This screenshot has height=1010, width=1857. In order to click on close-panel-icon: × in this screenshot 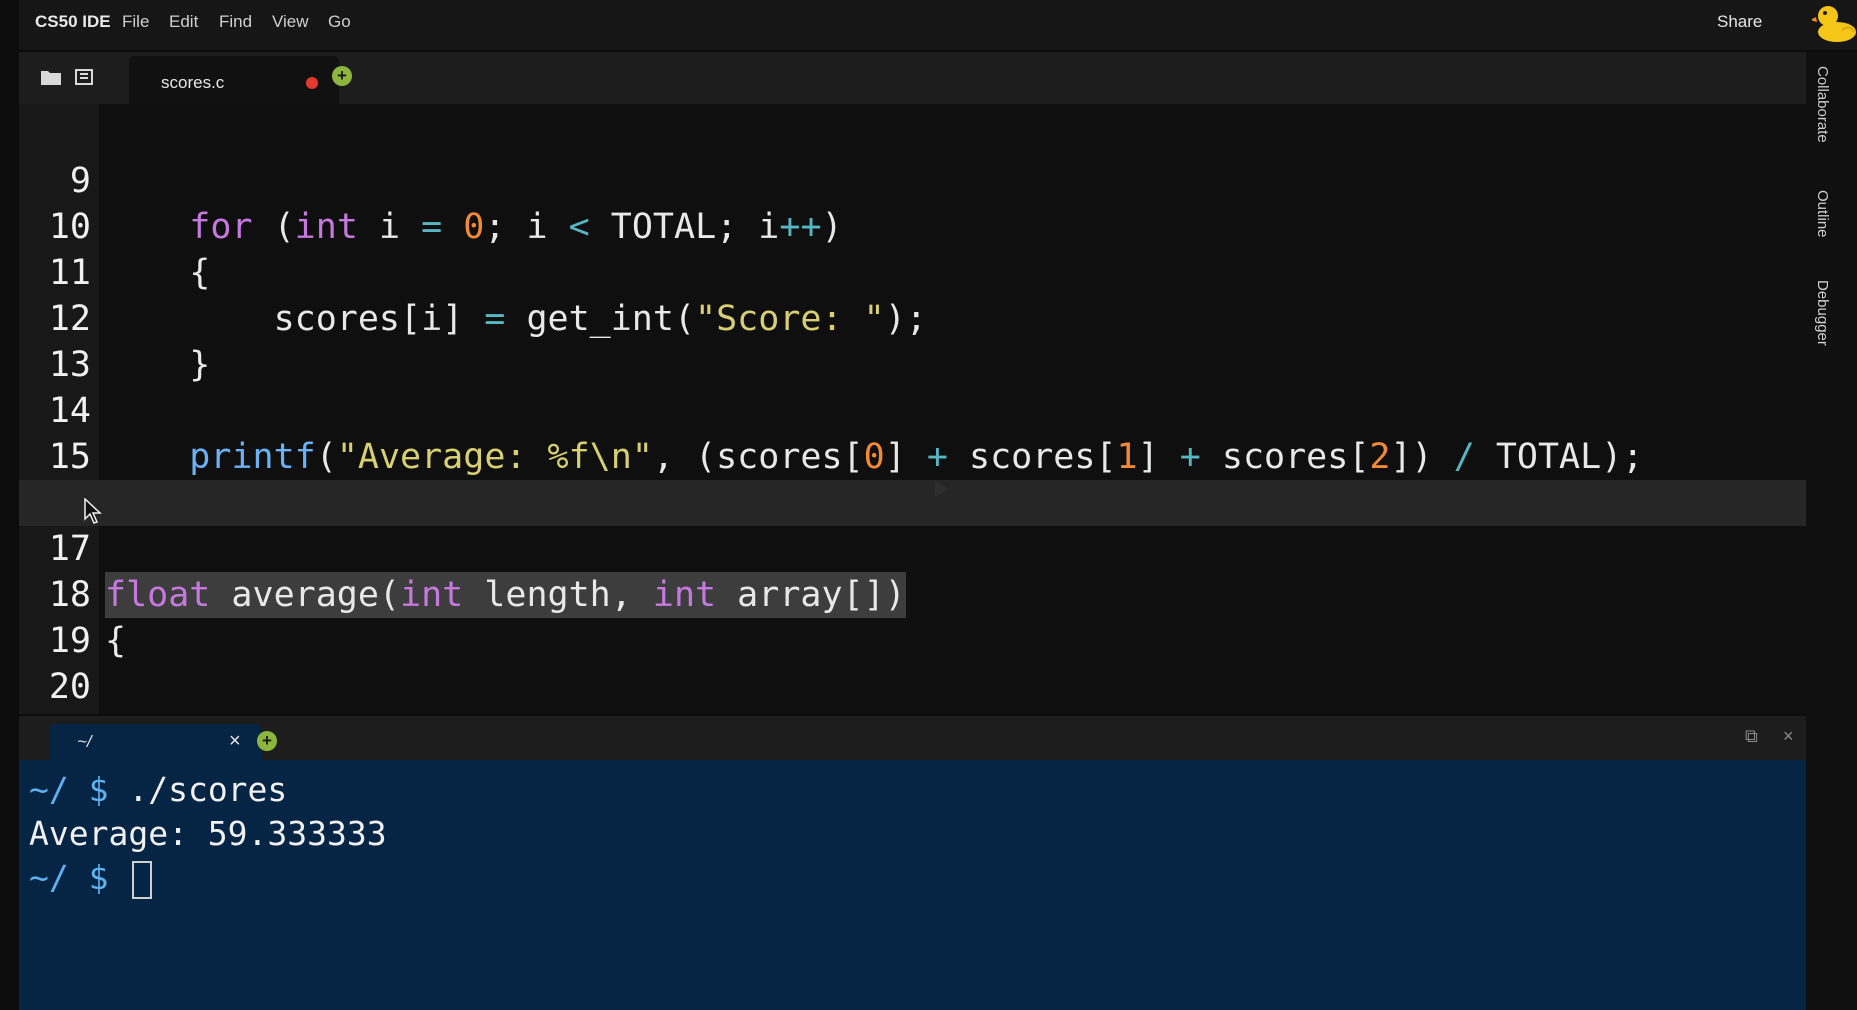, I will do `click(1788, 736)`.